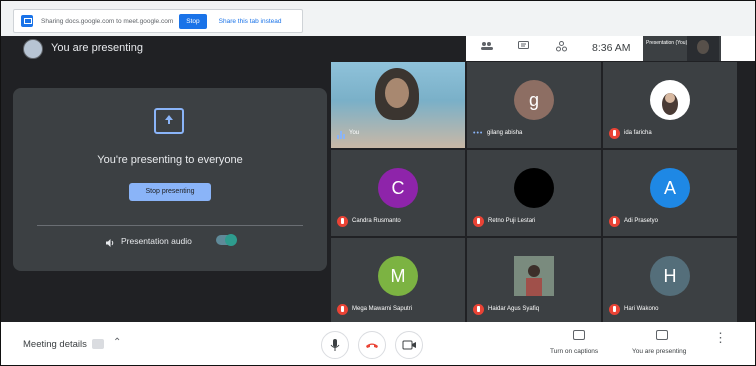 This screenshot has height=366, width=756. What do you see at coordinates (372, 345) in the screenshot?
I see `leave-call-button` at bounding box center [372, 345].